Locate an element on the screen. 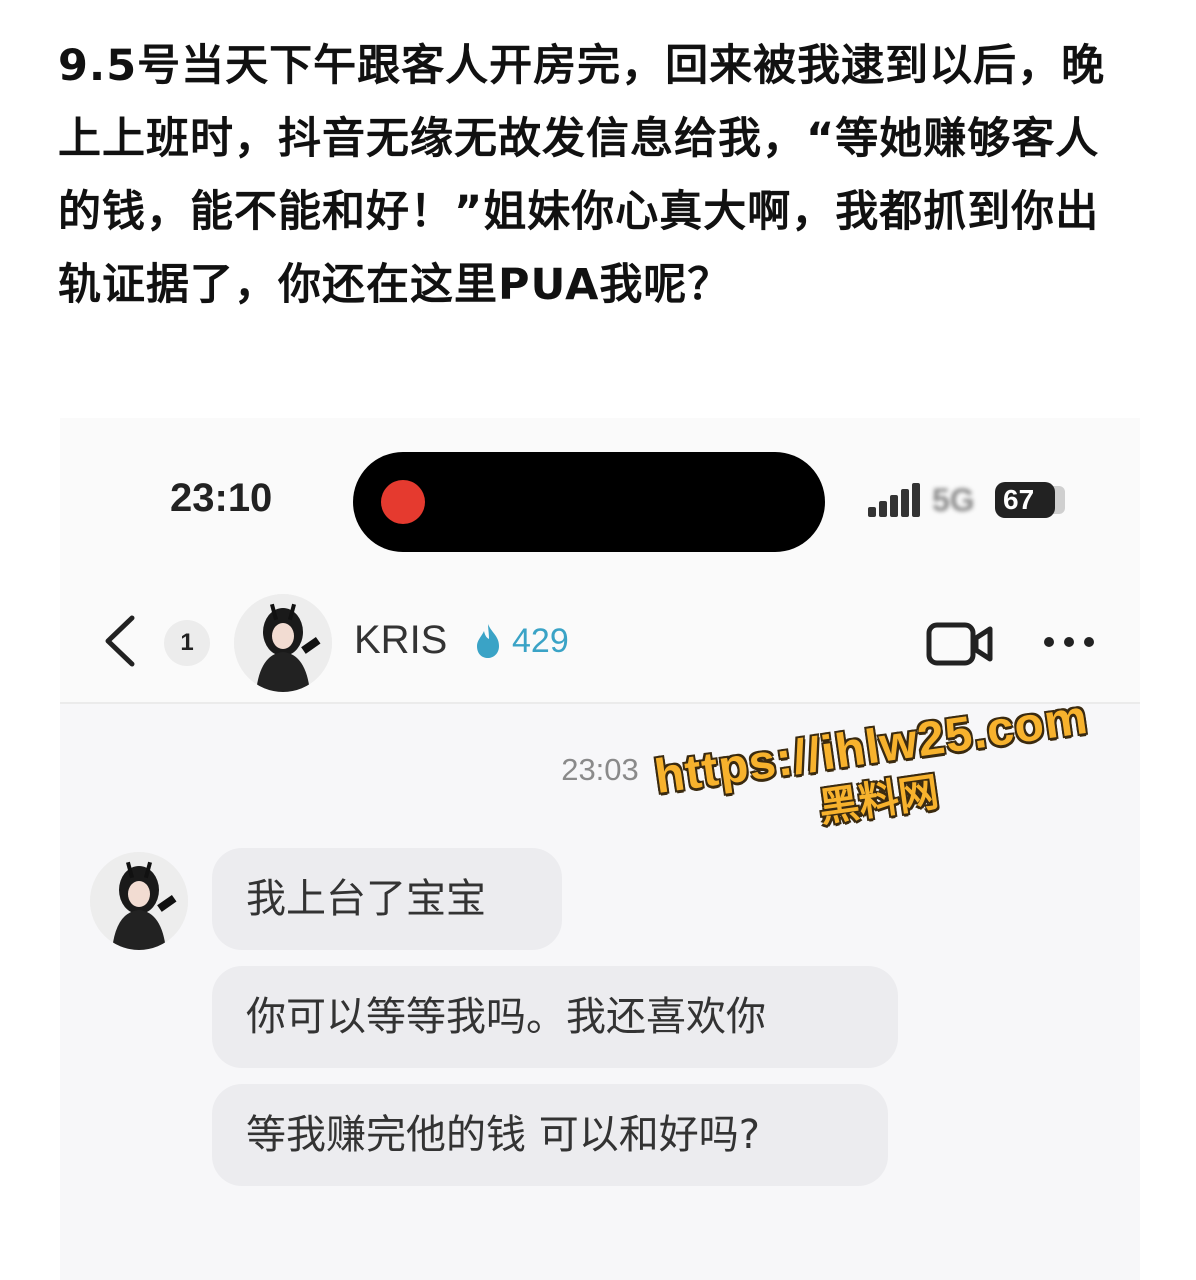  contact-name: KRIS is located at coordinates (400, 640).